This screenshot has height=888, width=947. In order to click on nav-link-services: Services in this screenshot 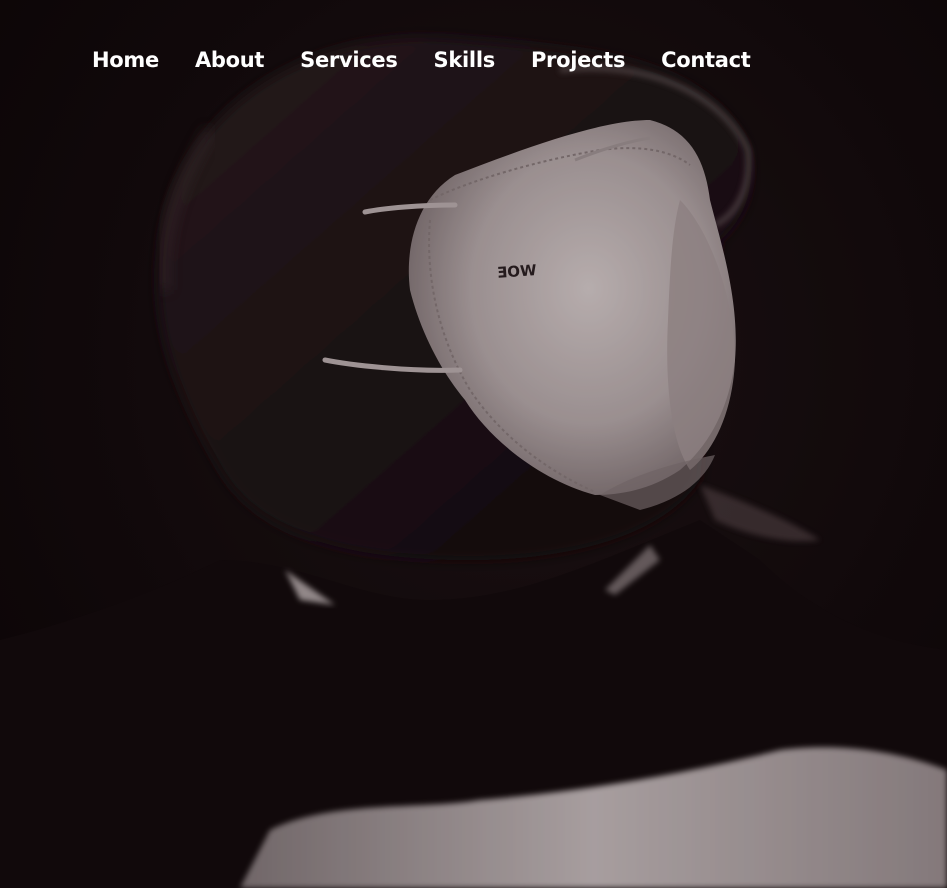, I will do `click(349, 60)`.